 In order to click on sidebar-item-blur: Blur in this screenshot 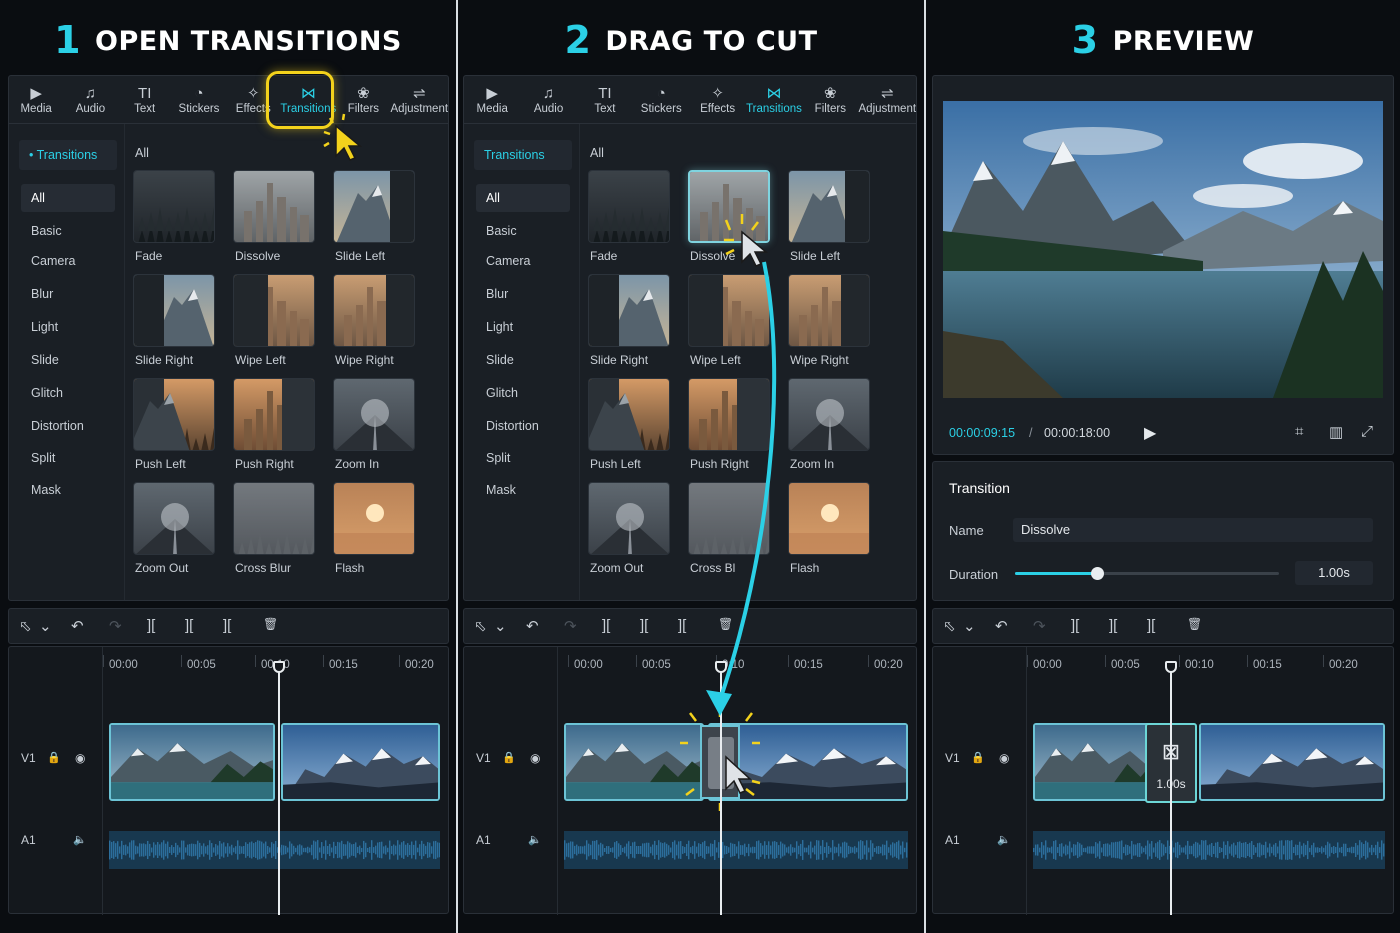, I will do `click(68, 294)`.